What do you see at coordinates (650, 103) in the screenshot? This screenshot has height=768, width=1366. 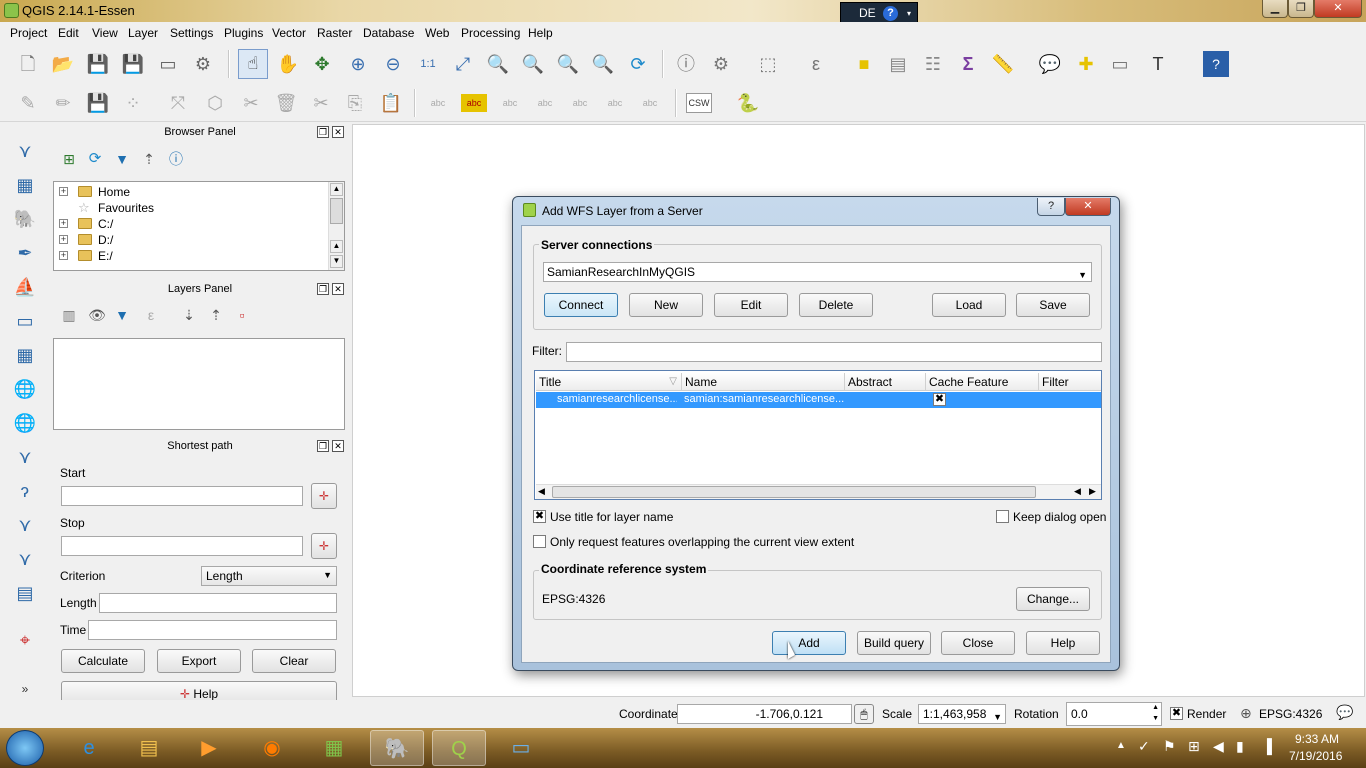 I see `change-label-icon: abc` at bounding box center [650, 103].